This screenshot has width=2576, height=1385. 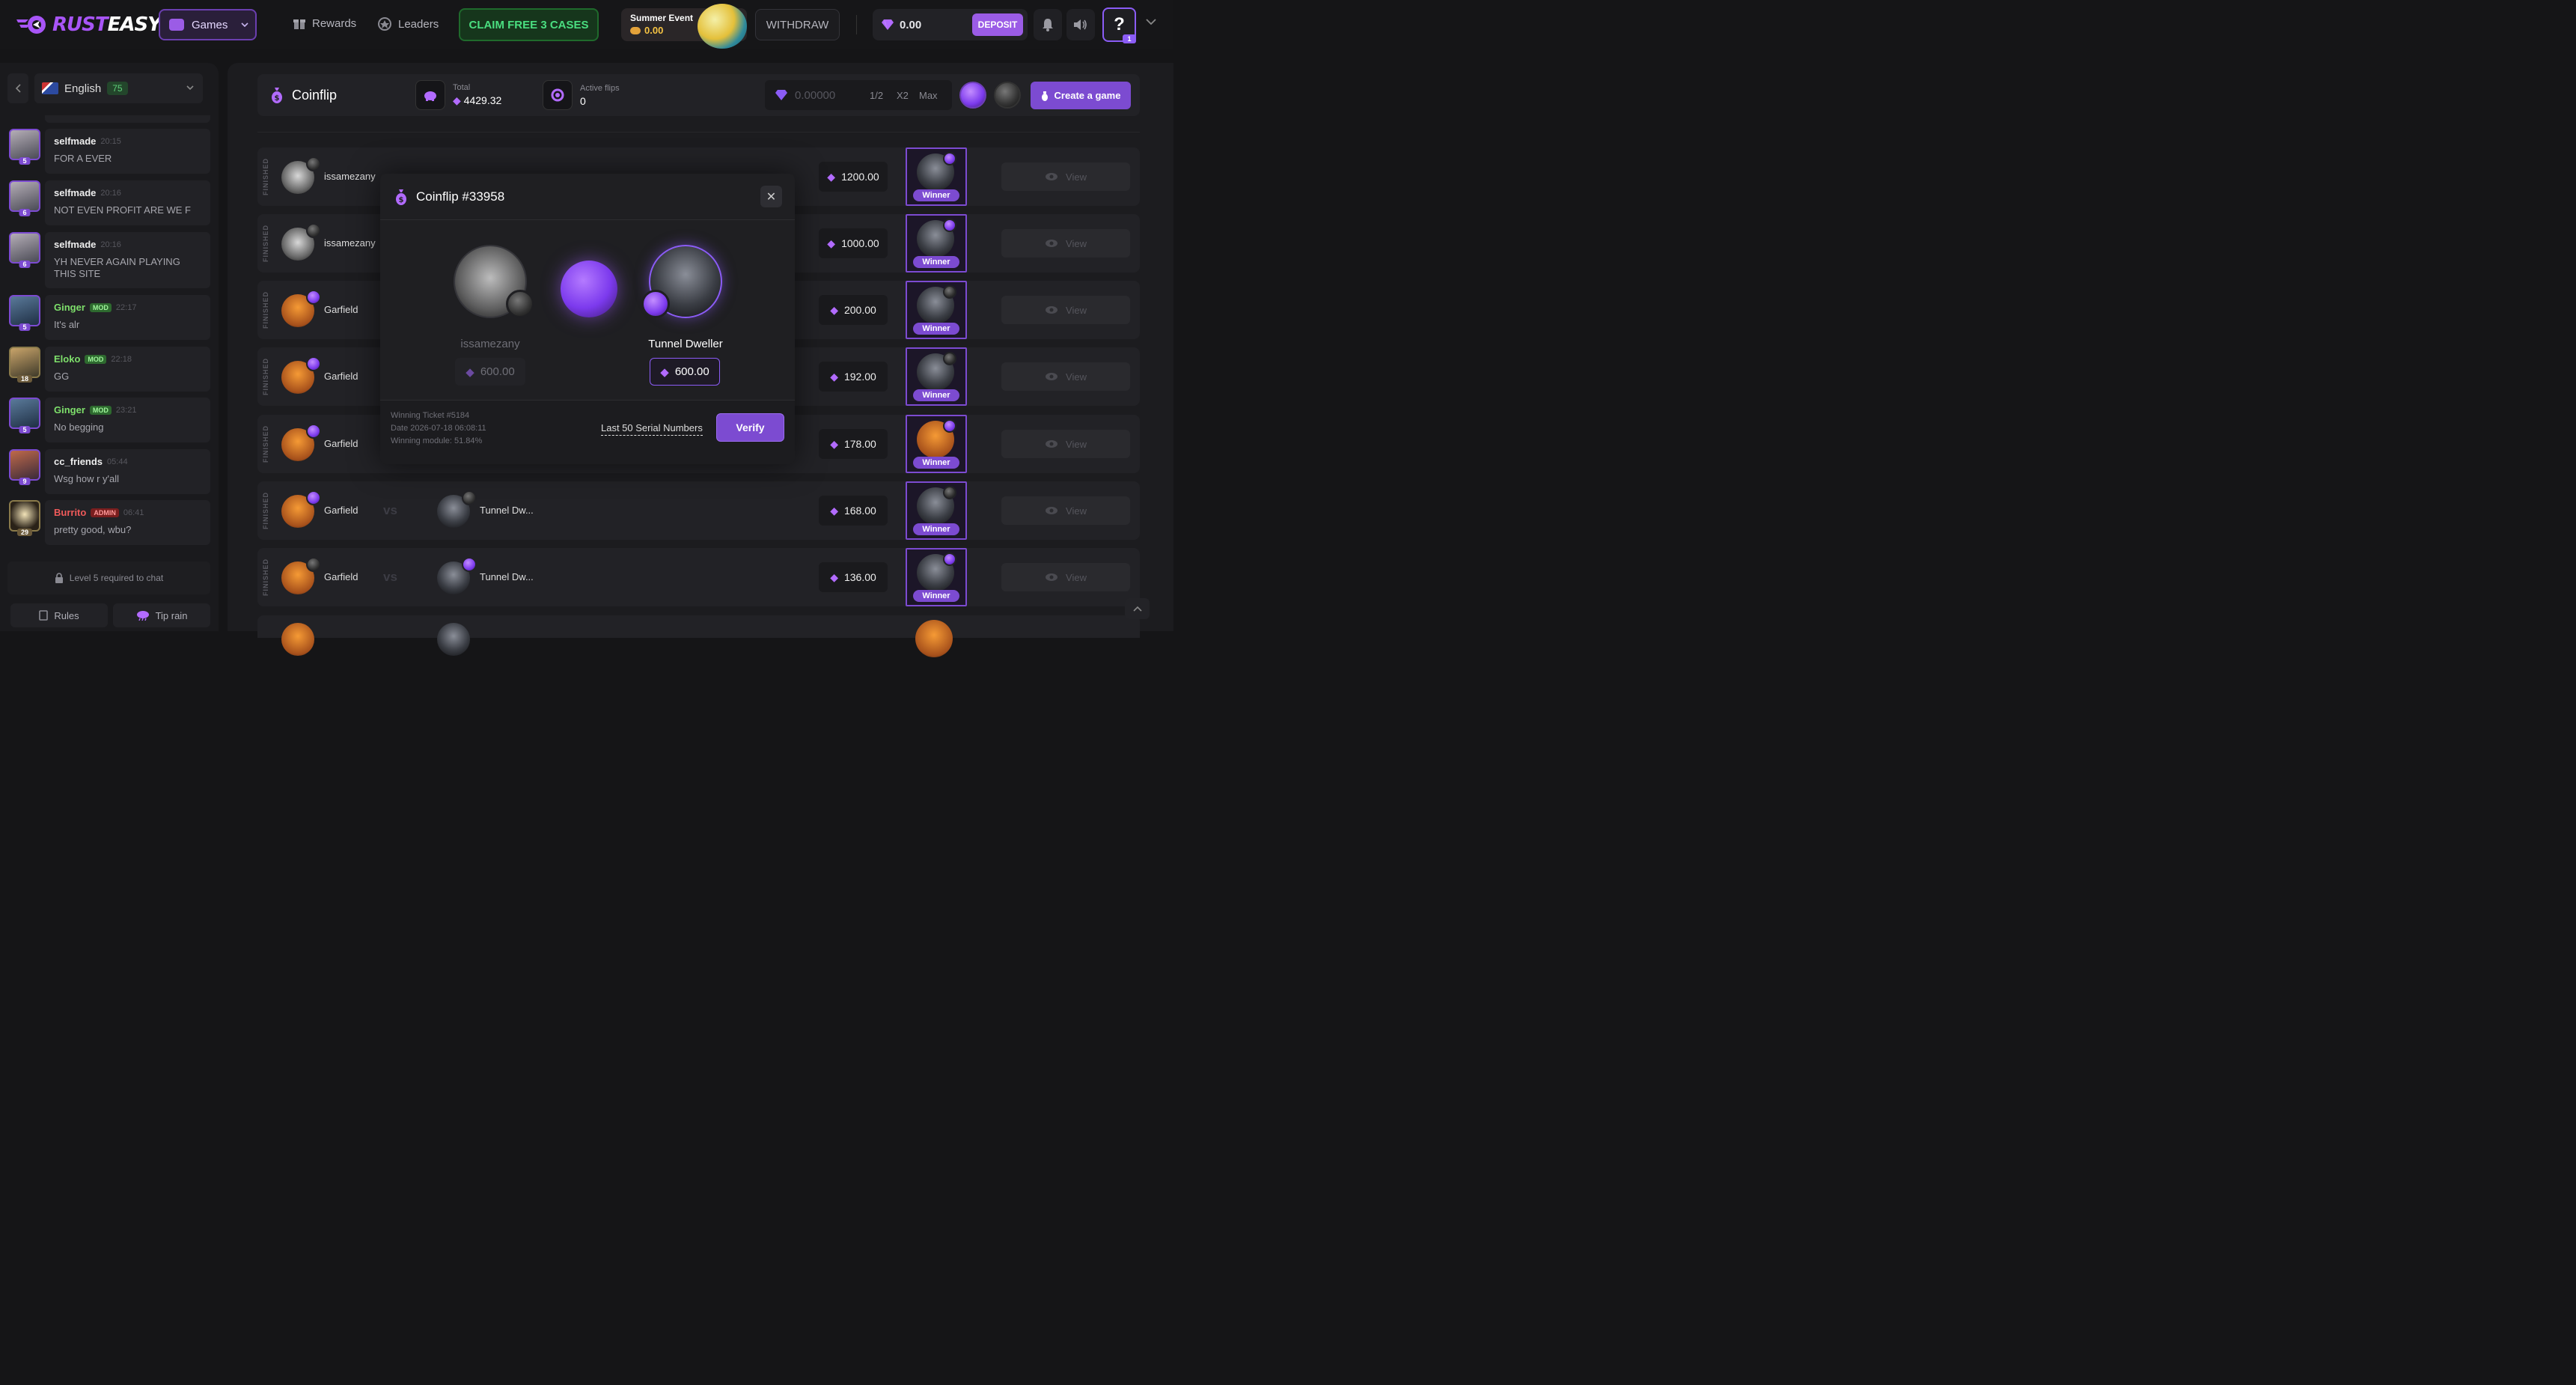 I want to click on max-bet-button: Max, so click(x=928, y=96).